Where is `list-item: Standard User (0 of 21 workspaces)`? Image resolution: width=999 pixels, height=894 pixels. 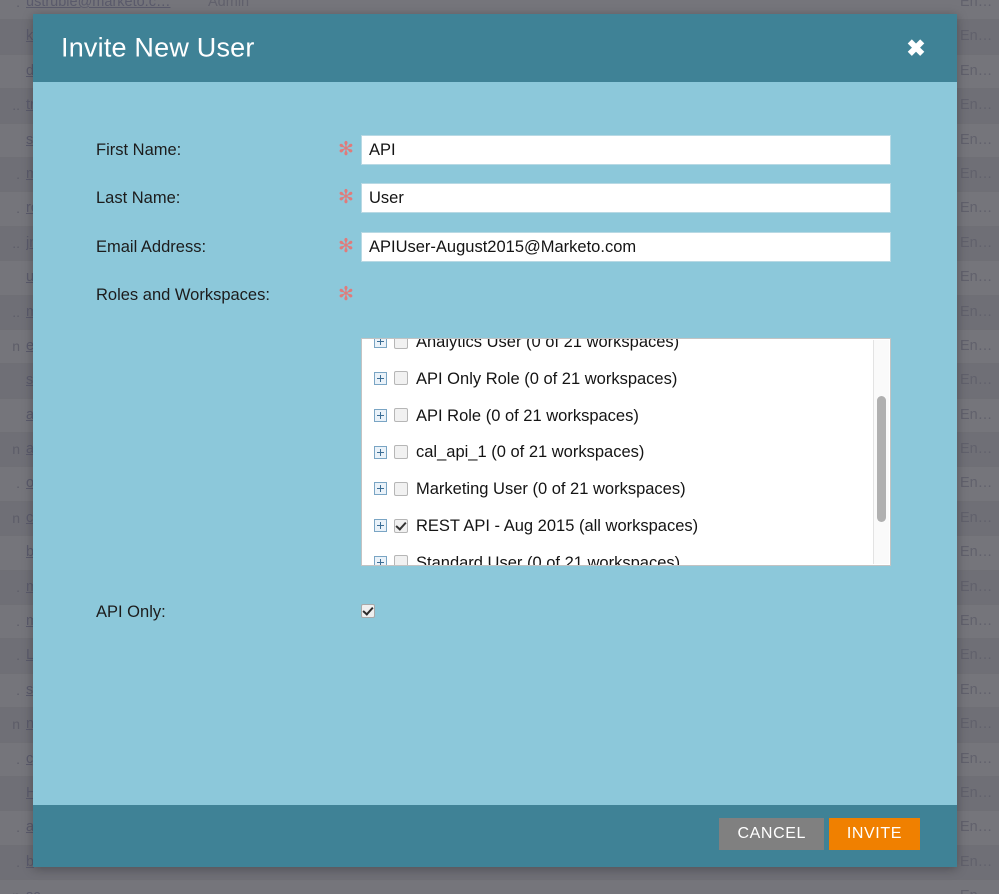 list-item: Standard User (0 of 21 workspaces) is located at coordinates (619, 555).